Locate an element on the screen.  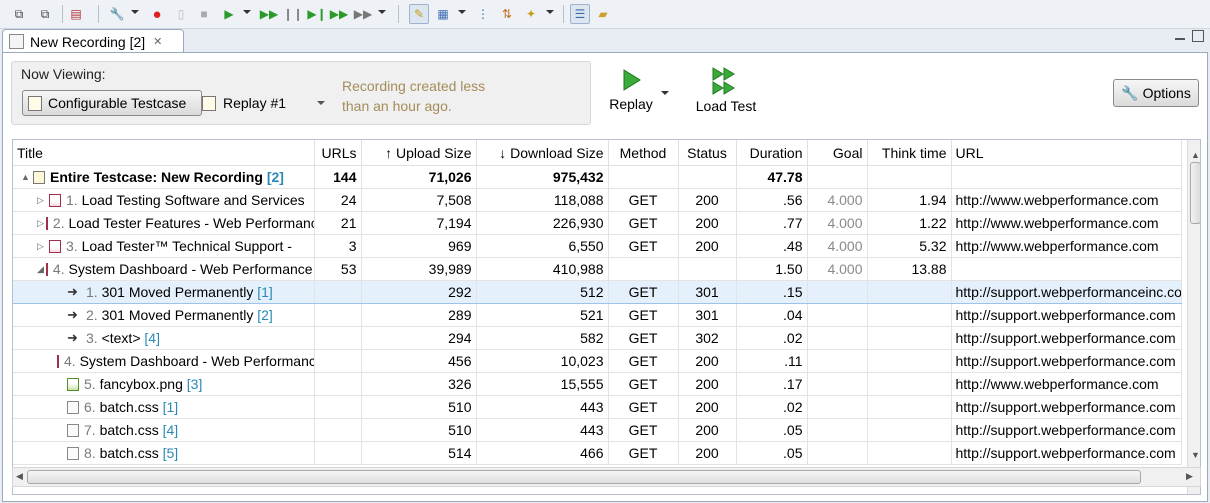
goal-cell: 4.000 is located at coordinates (837, 223).